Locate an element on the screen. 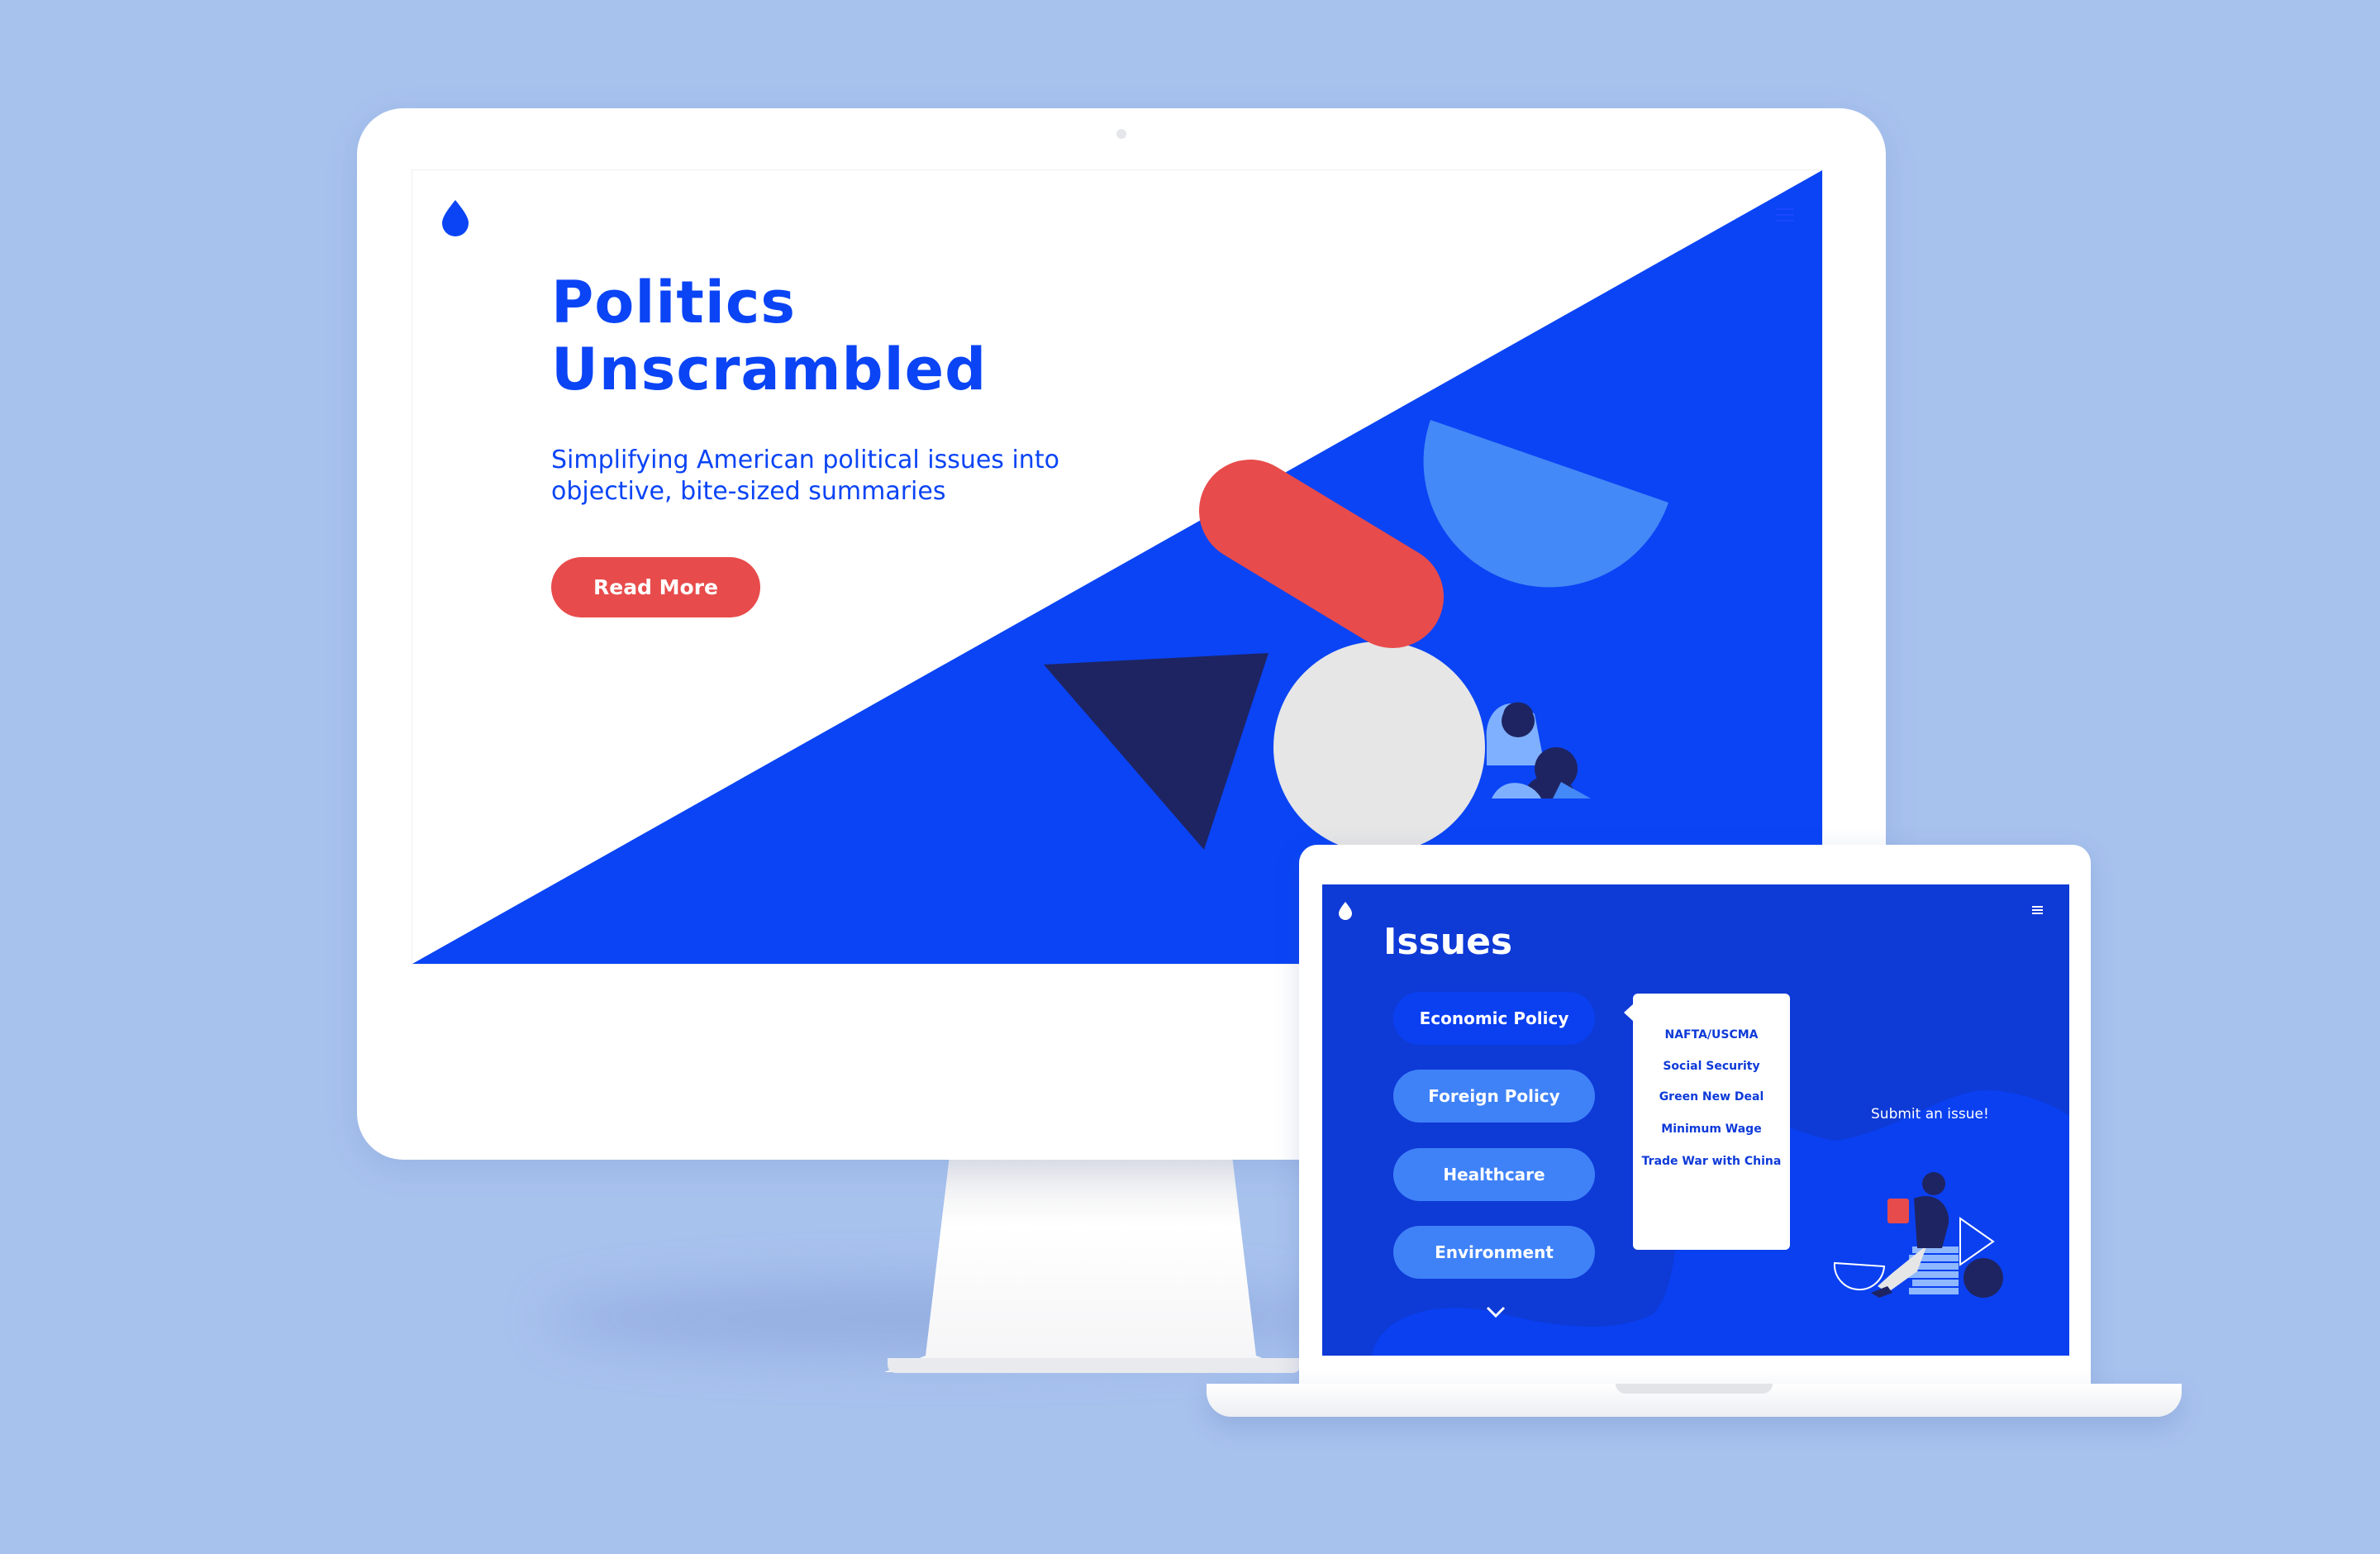 This screenshot has width=2380, height=1554. hero-title: Politics Unscrambled is located at coordinates (769, 336).